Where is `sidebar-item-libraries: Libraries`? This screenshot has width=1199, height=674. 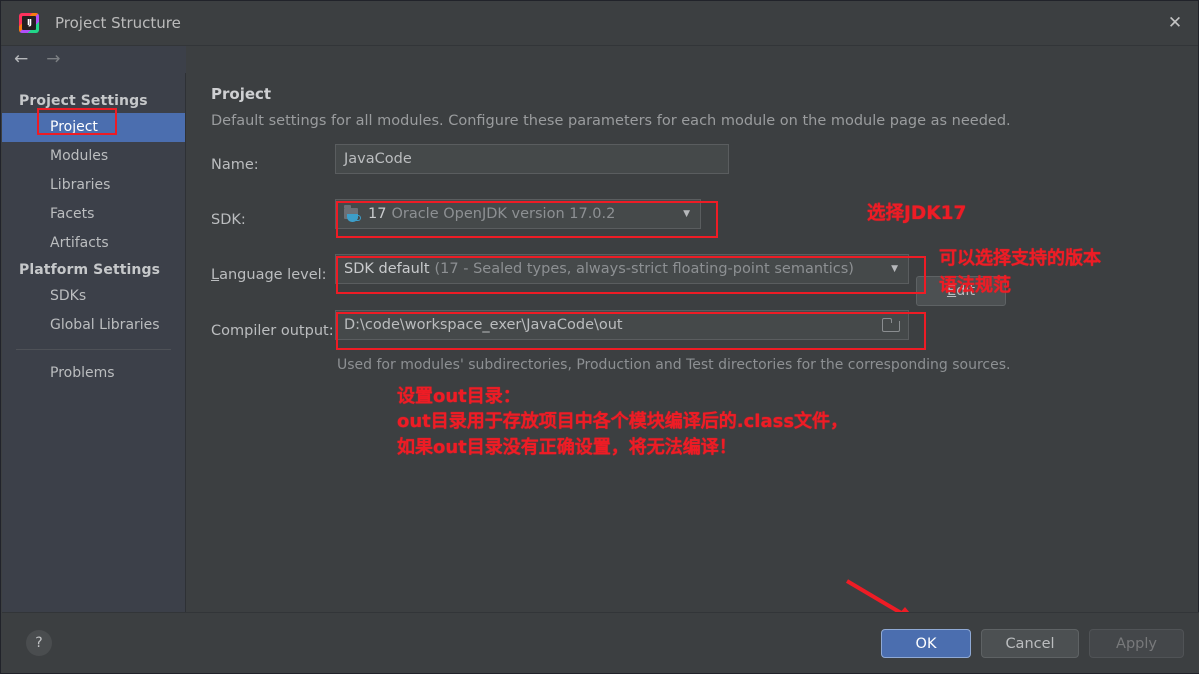
sidebar-item-libraries: Libraries is located at coordinates (93, 185).